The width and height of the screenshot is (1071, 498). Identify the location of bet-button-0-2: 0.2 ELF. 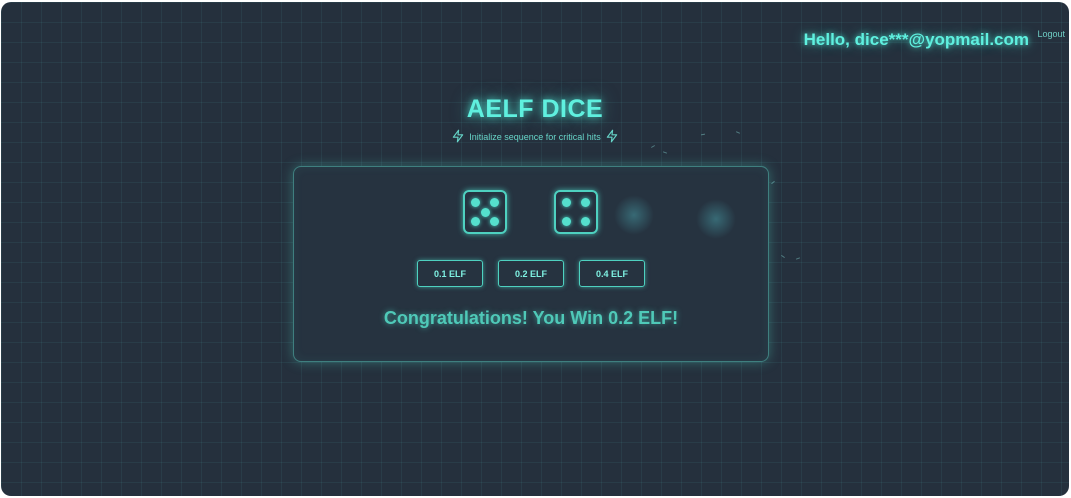
(531, 273).